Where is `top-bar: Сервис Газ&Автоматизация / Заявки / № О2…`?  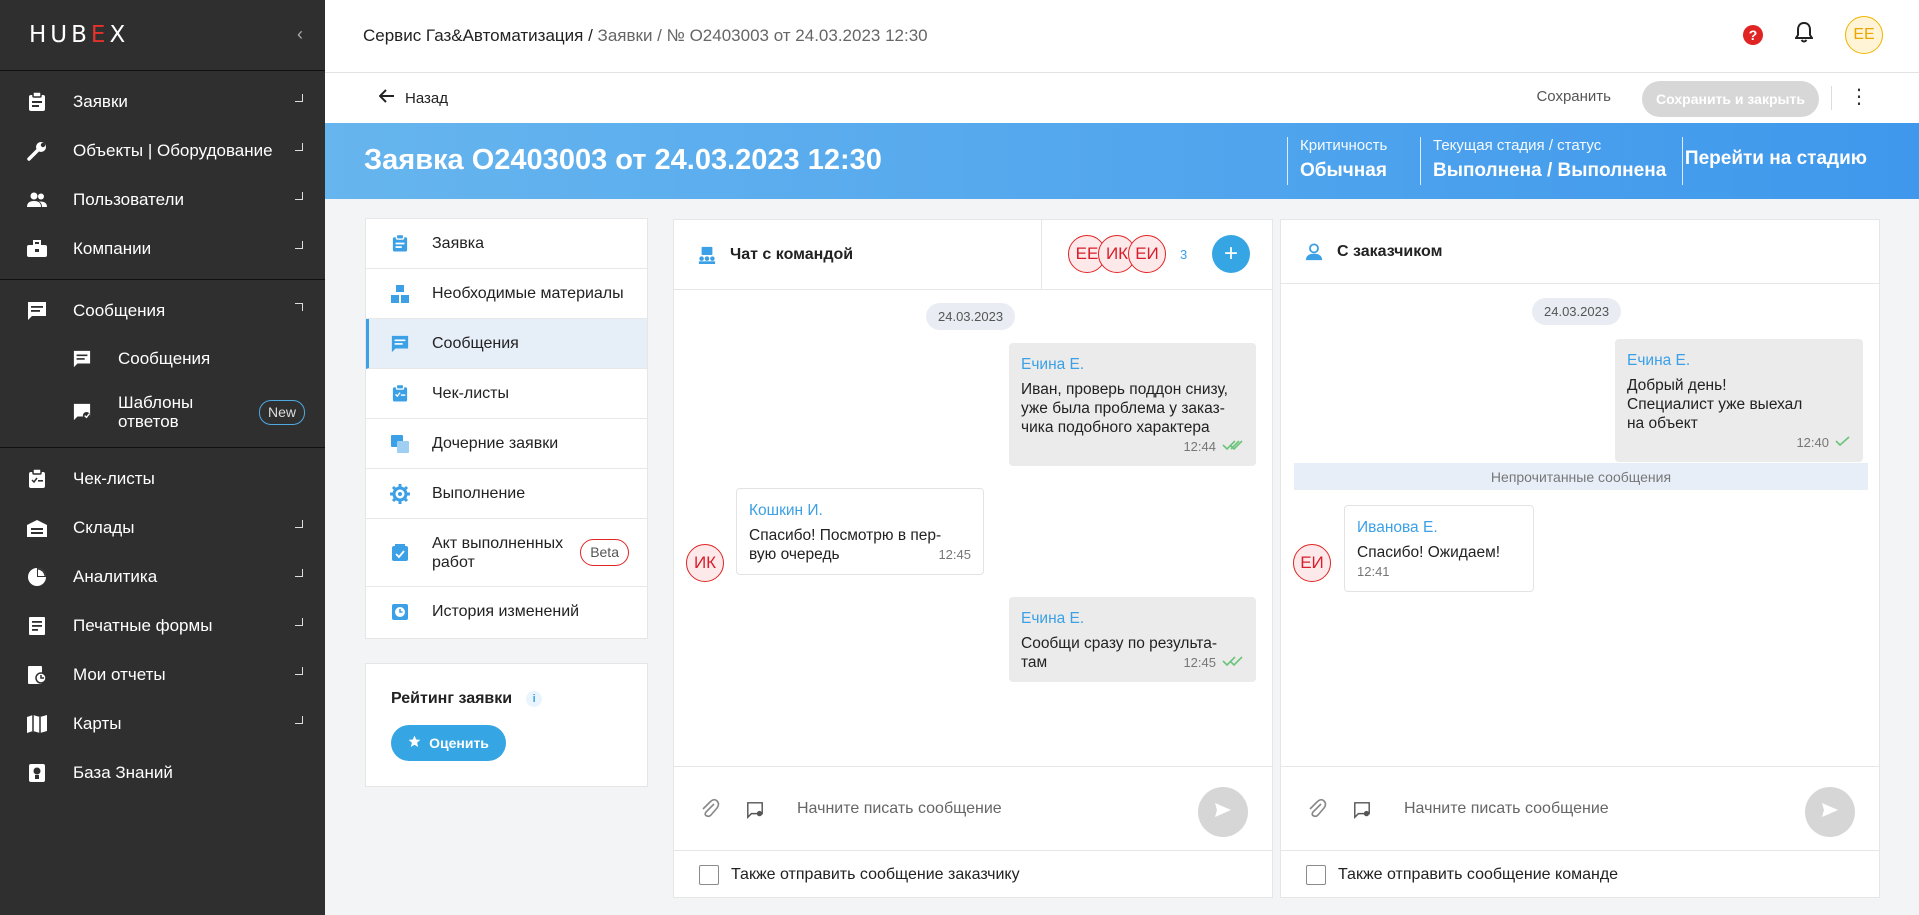 top-bar: Сервис Газ&Автоматизация / Заявки / № О2… is located at coordinates (1122, 36).